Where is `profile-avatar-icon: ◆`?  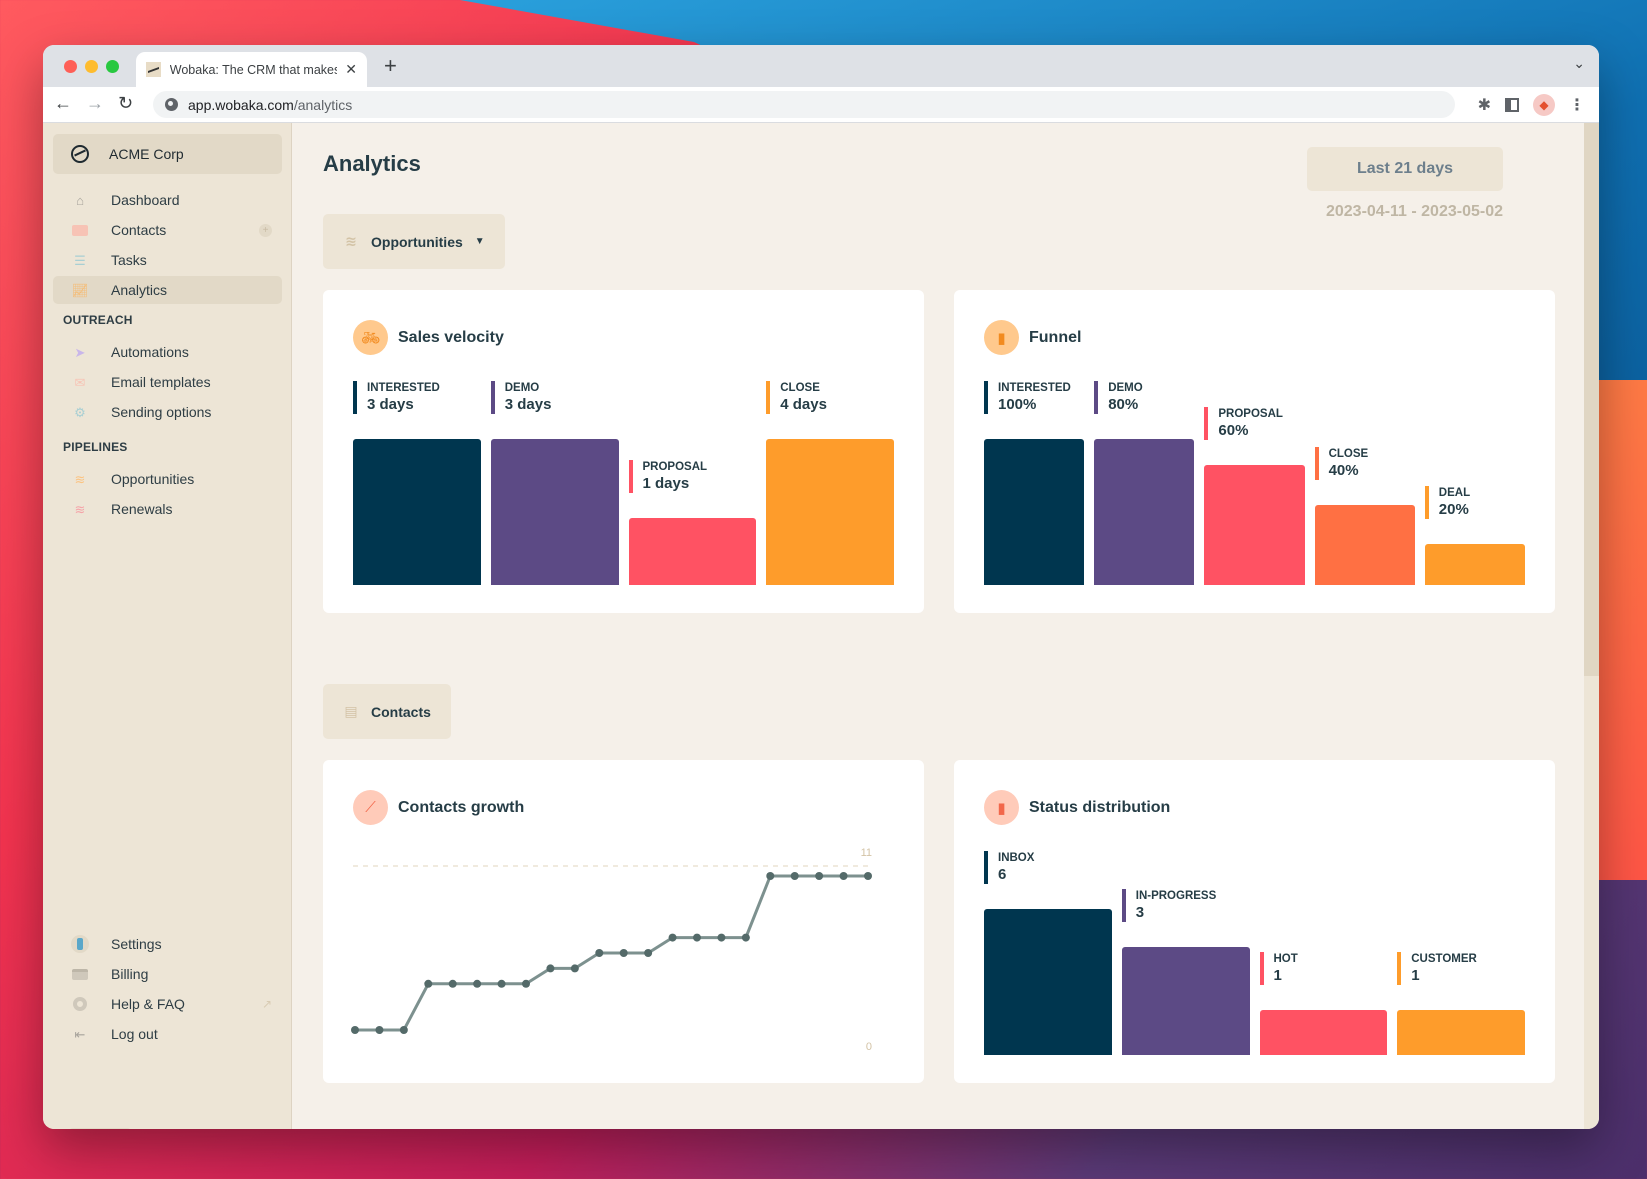 profile-avatar-icon: ◆ is located at coordinates (1544, 105).